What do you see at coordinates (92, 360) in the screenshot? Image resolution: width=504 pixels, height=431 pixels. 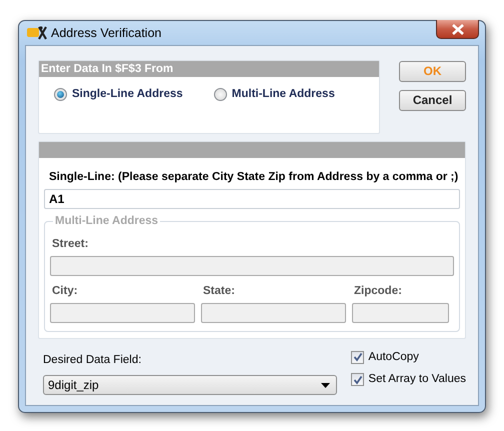 I see `desired-field-label: Desired Data Field:` at bounding box center [92, 360].